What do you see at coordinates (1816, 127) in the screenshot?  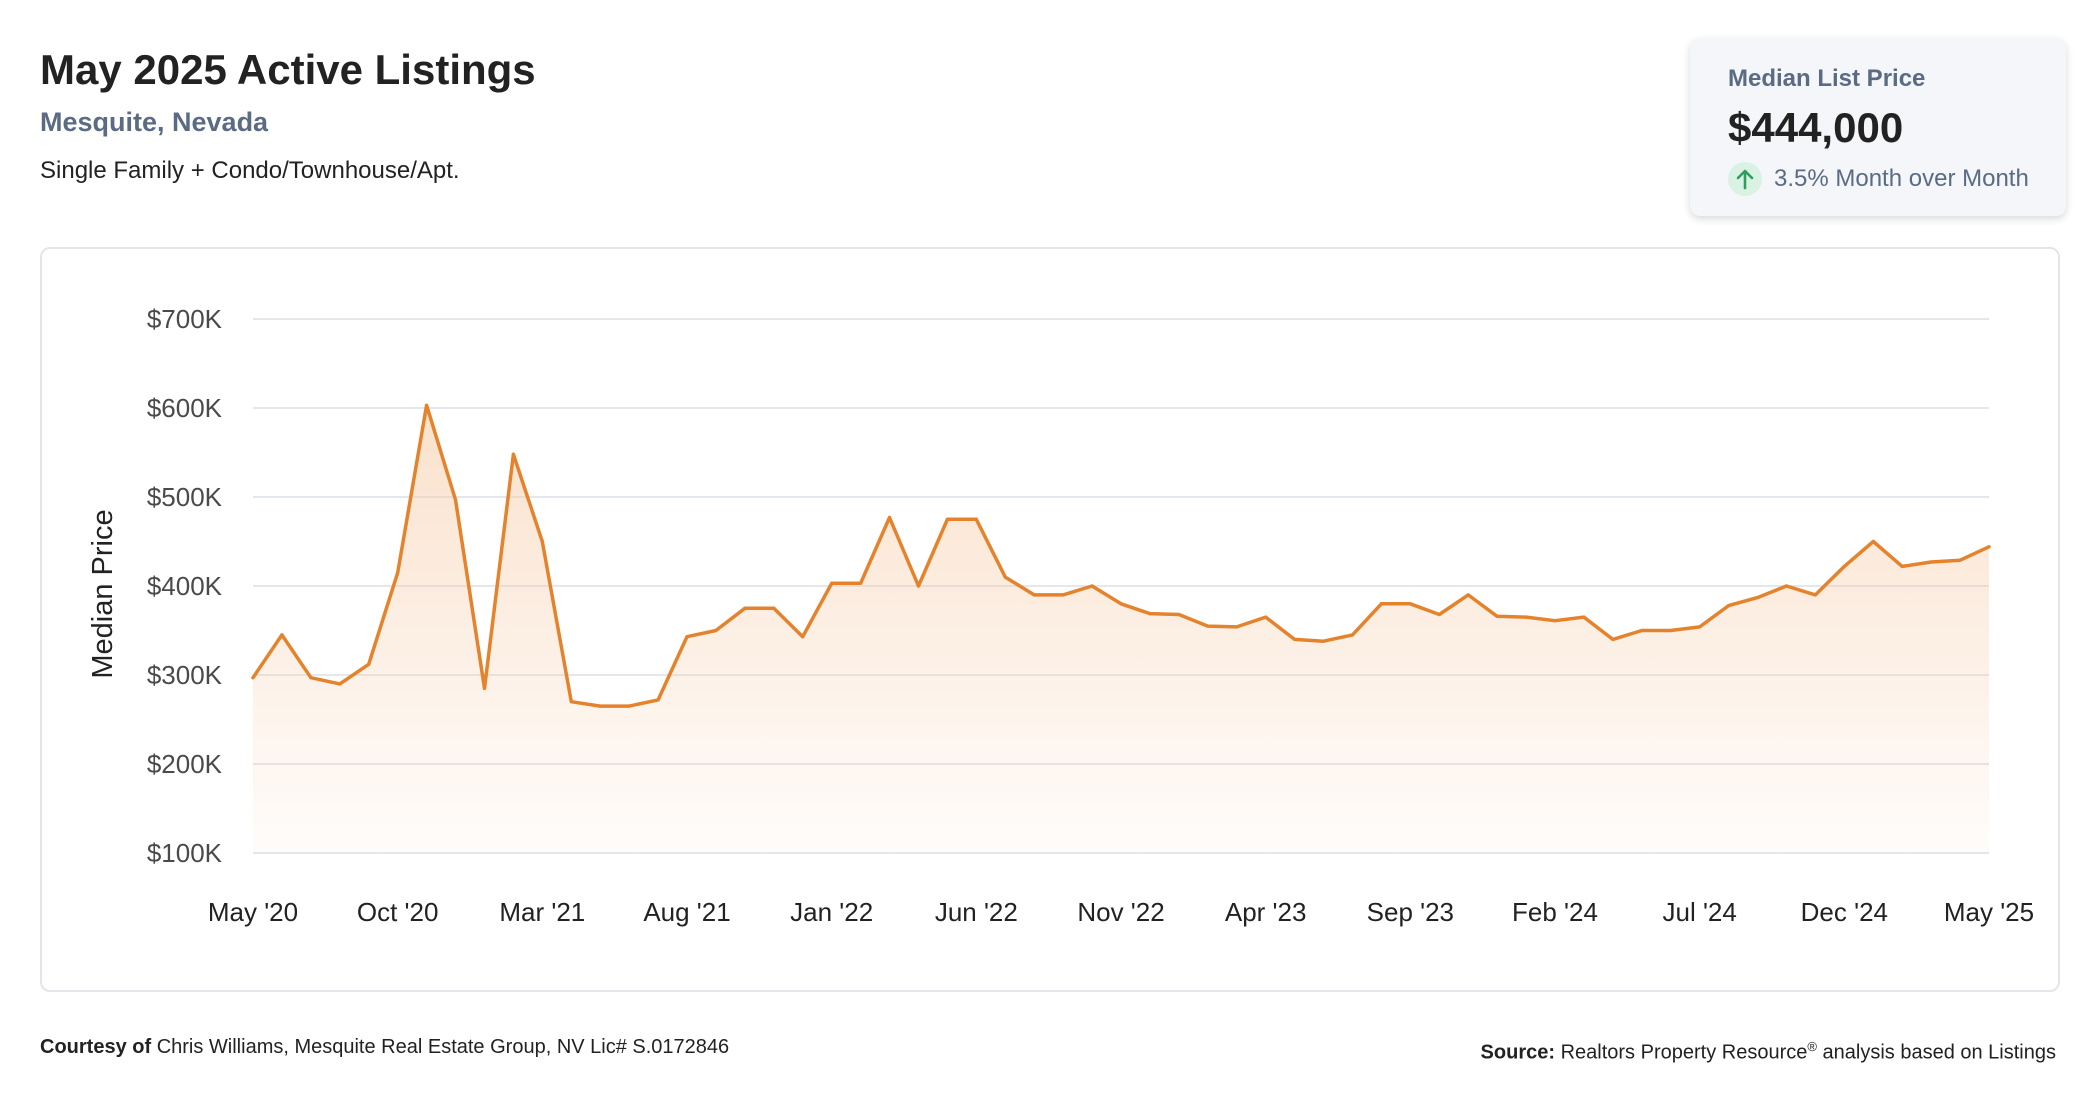 I see `kpi-value: $444,000` at bounding box center [1816, 127].